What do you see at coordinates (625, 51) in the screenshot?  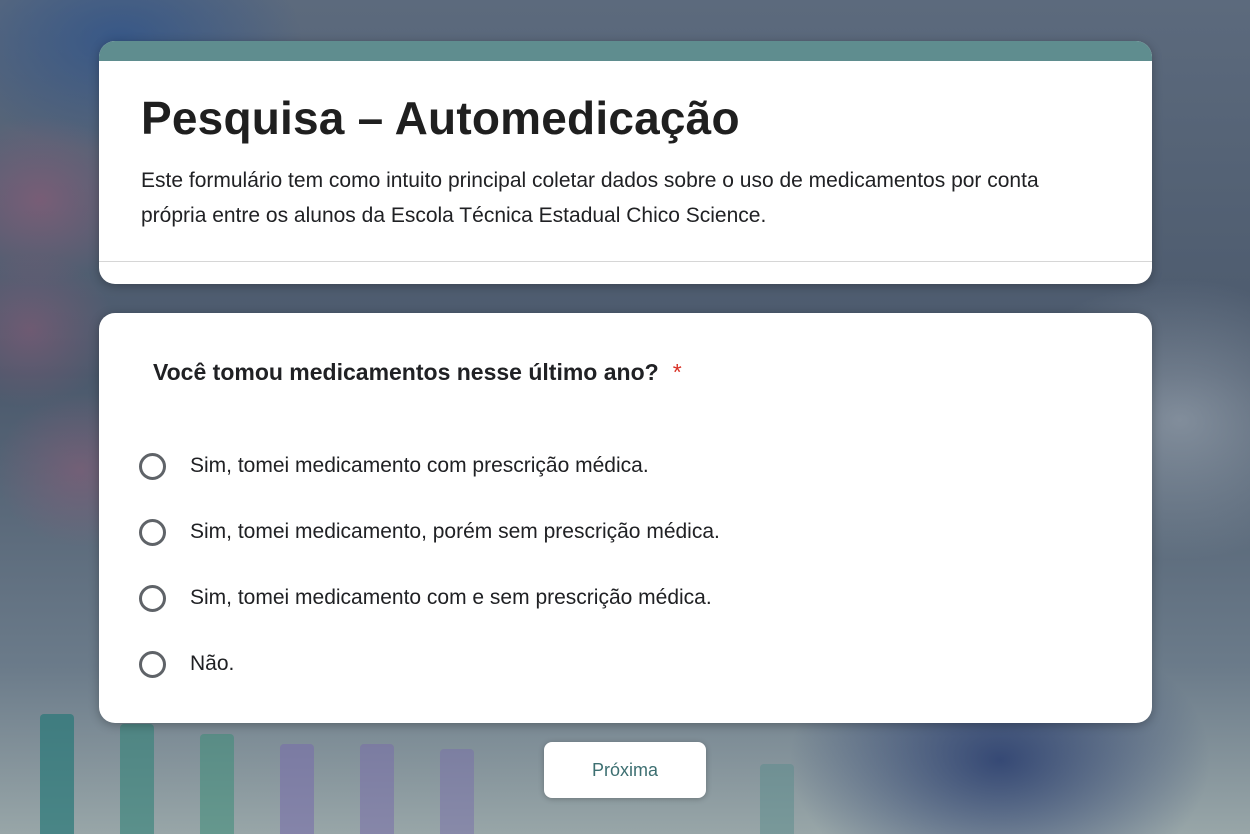 I see `header-accent-bar` at bounding box center [625, 51].